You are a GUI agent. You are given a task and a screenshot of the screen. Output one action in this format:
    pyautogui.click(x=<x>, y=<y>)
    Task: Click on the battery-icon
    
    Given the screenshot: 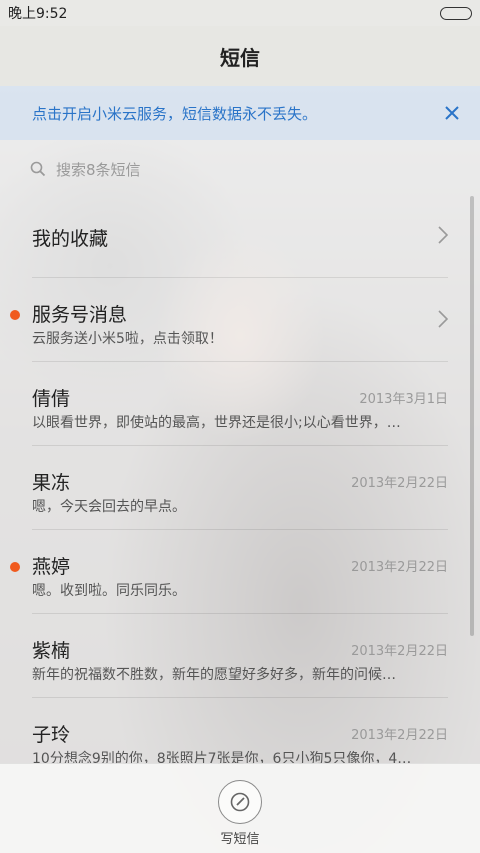 What is the action you would take?
    pyautogui.click(x=456, y=13)
    